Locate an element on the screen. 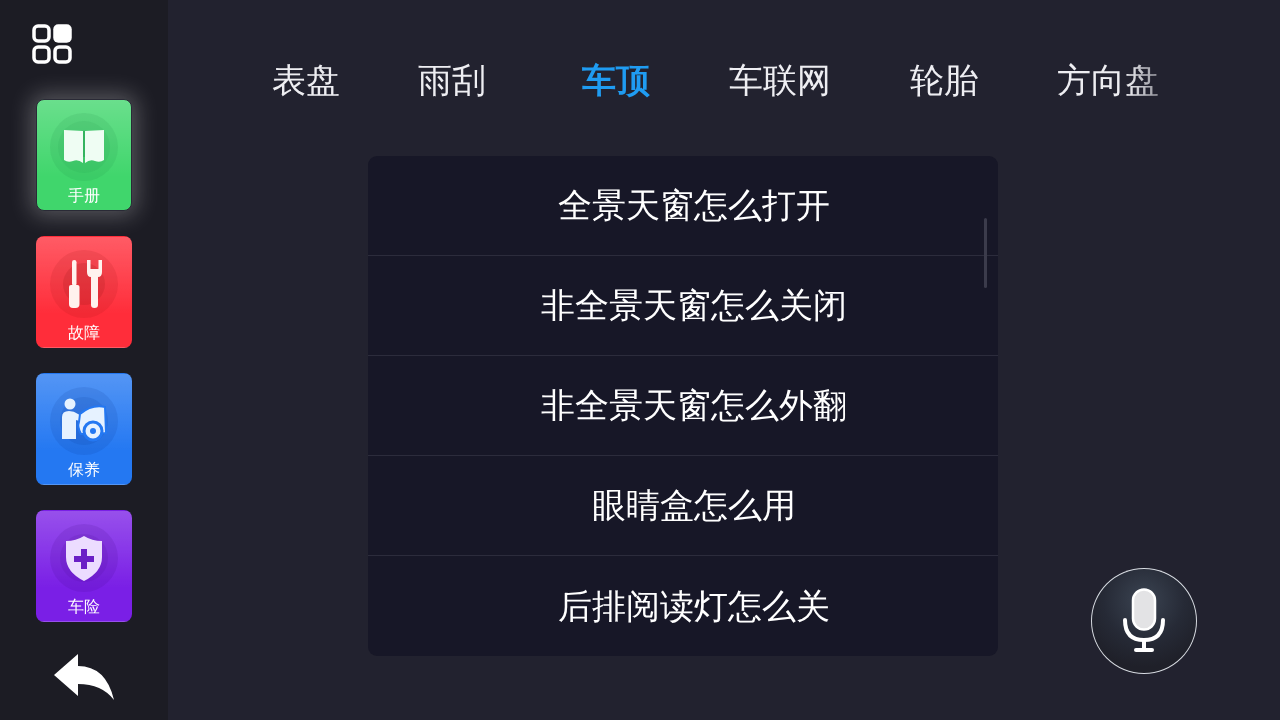  category-tab: 雨刮 is located at coordinates (452, 80).